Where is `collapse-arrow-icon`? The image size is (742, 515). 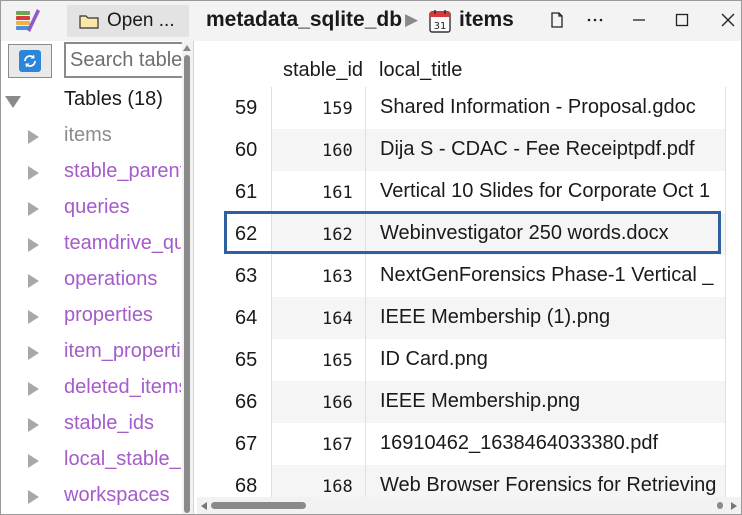 collapse-arrow-icon is located at coordinates (13, 102).